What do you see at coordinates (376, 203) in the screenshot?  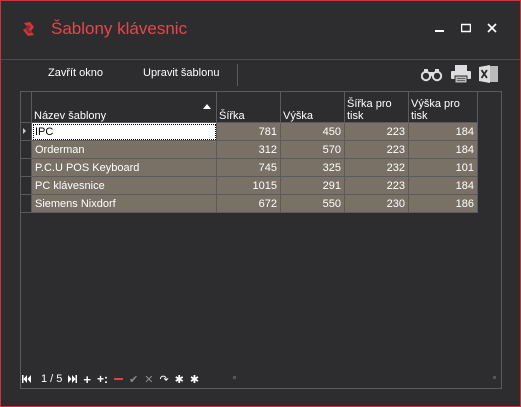 I see `cell-print-width: 230` at bounding box center [376, 203].